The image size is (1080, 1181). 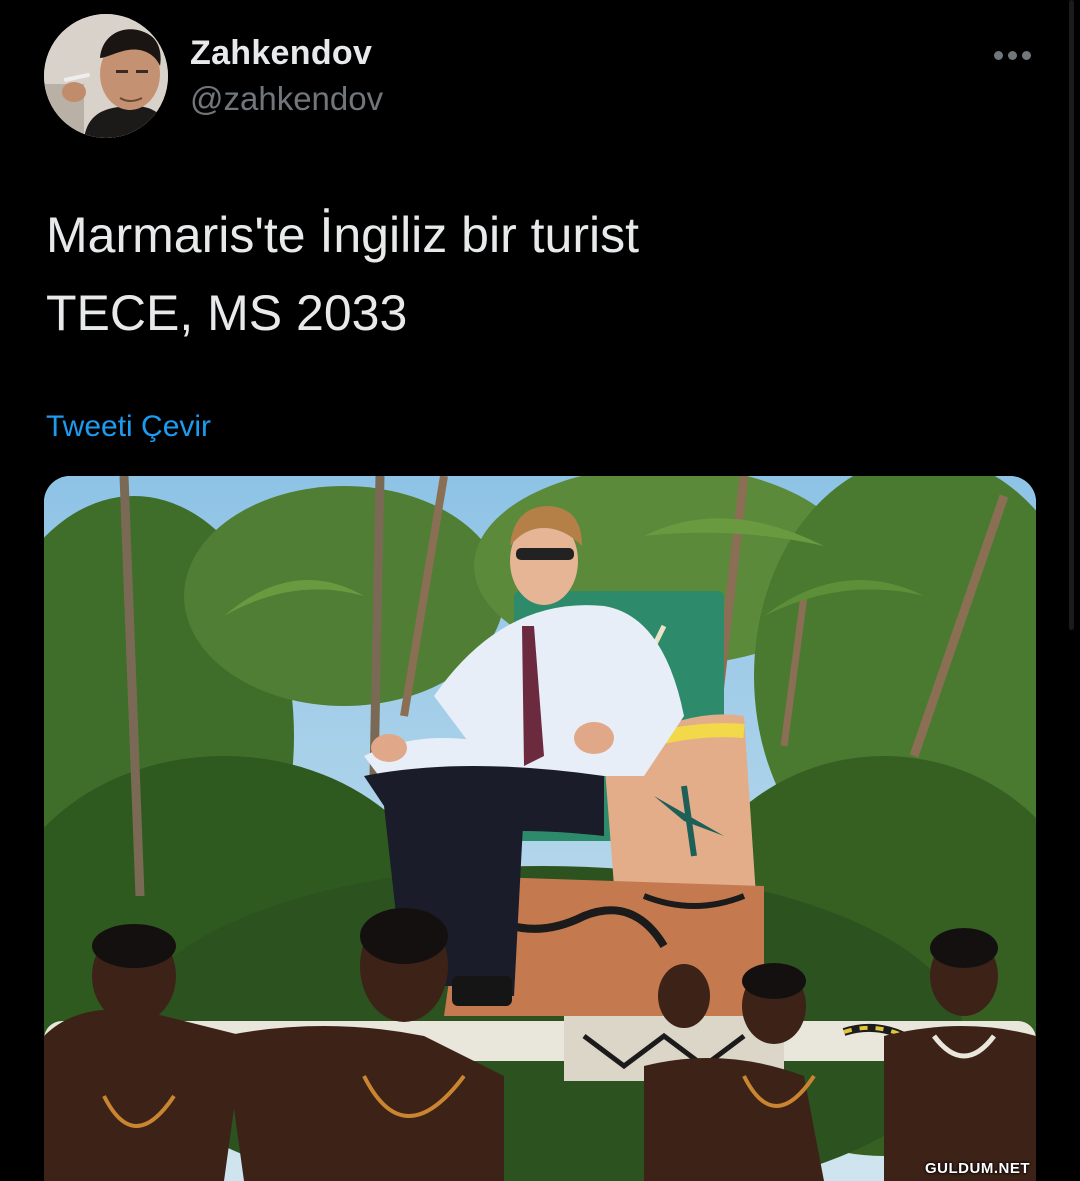 I want to click on watermark: GULDUM.NET, so click(x=977, y=1168).